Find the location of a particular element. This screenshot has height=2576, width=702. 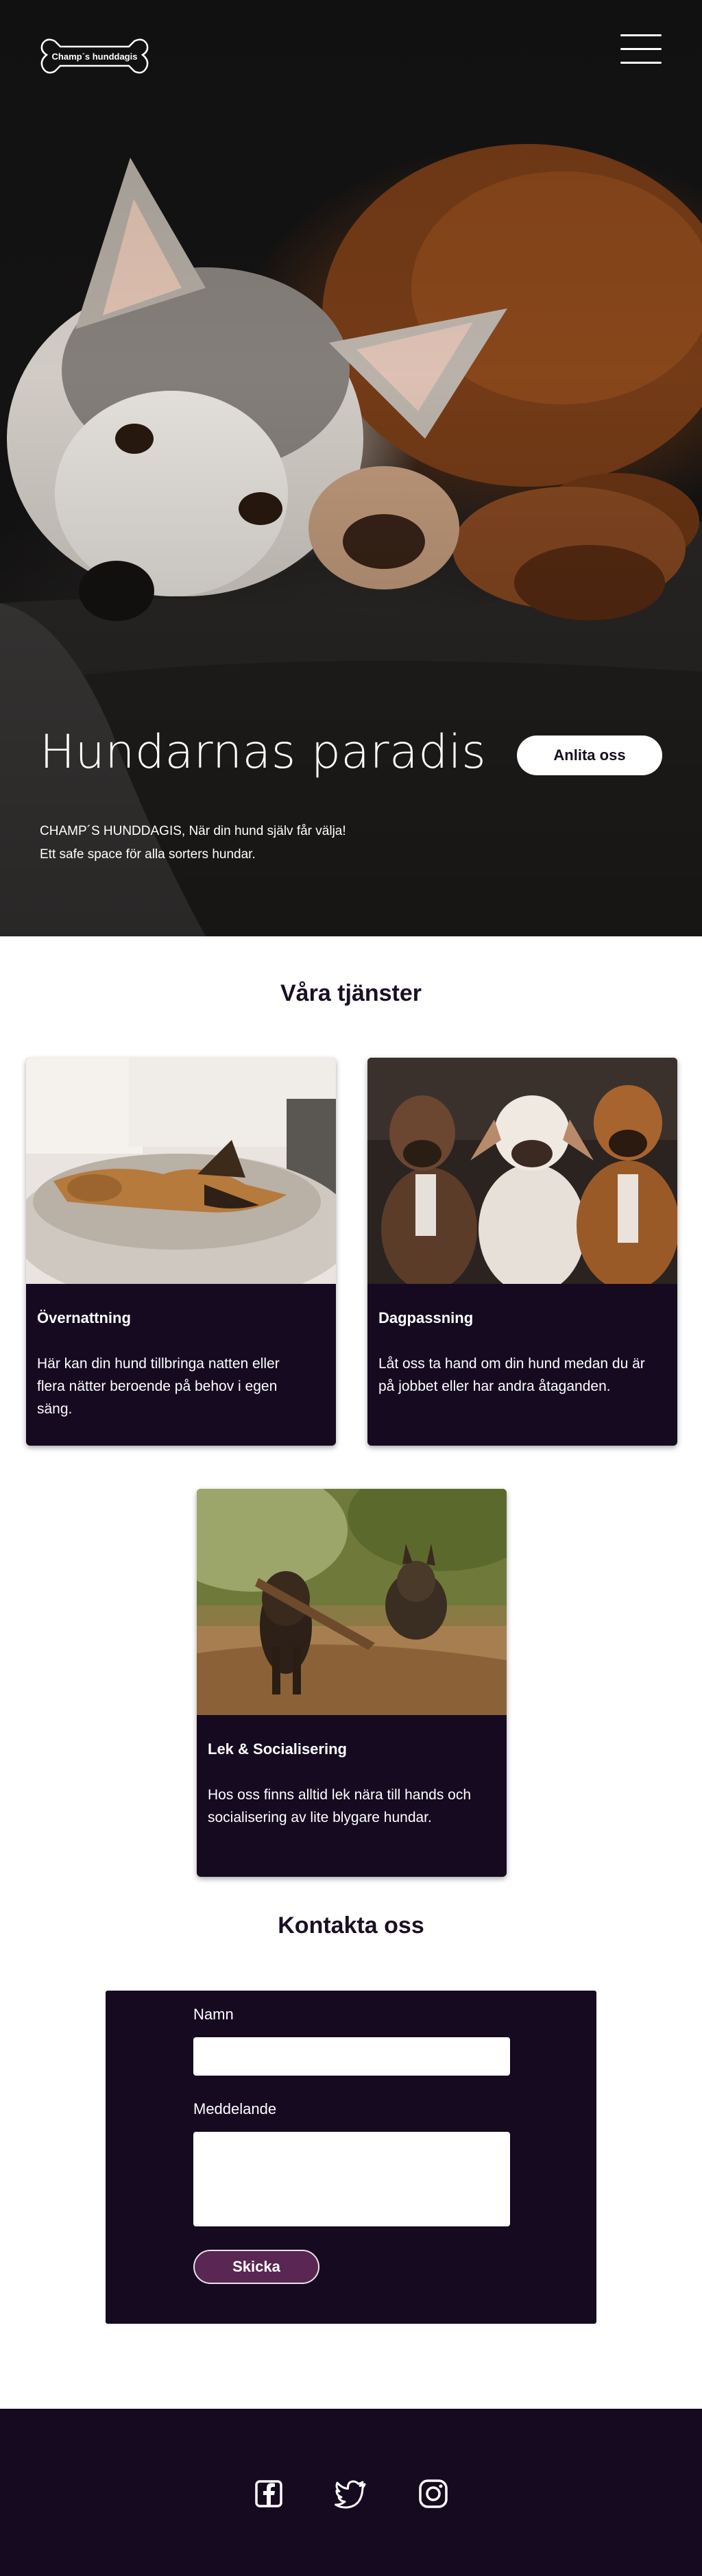

contact-form: Namn Meddelande Skicka is located at coordinates (351, 2157).